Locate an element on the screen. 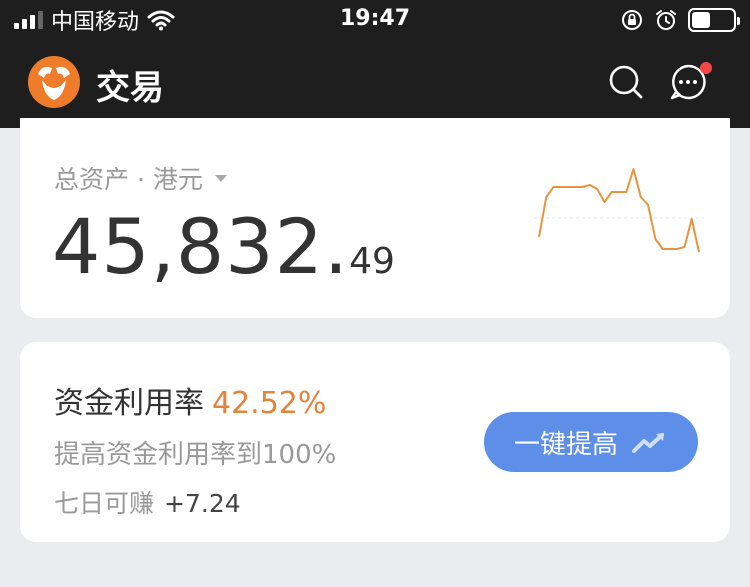 The width and height of the screenshot is (750, 587). currency-selector: 总资产 · 港元 is located at coordinates (140, 178).